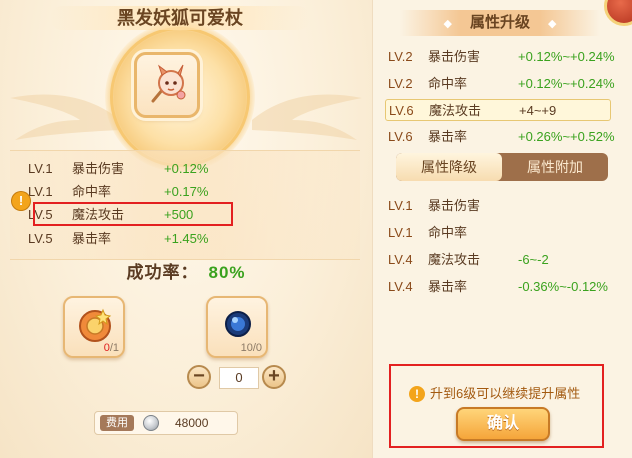 The image size is (632, 458). I want to click on item-name: 黑发妖狐可爱杖, so click(180, 18).